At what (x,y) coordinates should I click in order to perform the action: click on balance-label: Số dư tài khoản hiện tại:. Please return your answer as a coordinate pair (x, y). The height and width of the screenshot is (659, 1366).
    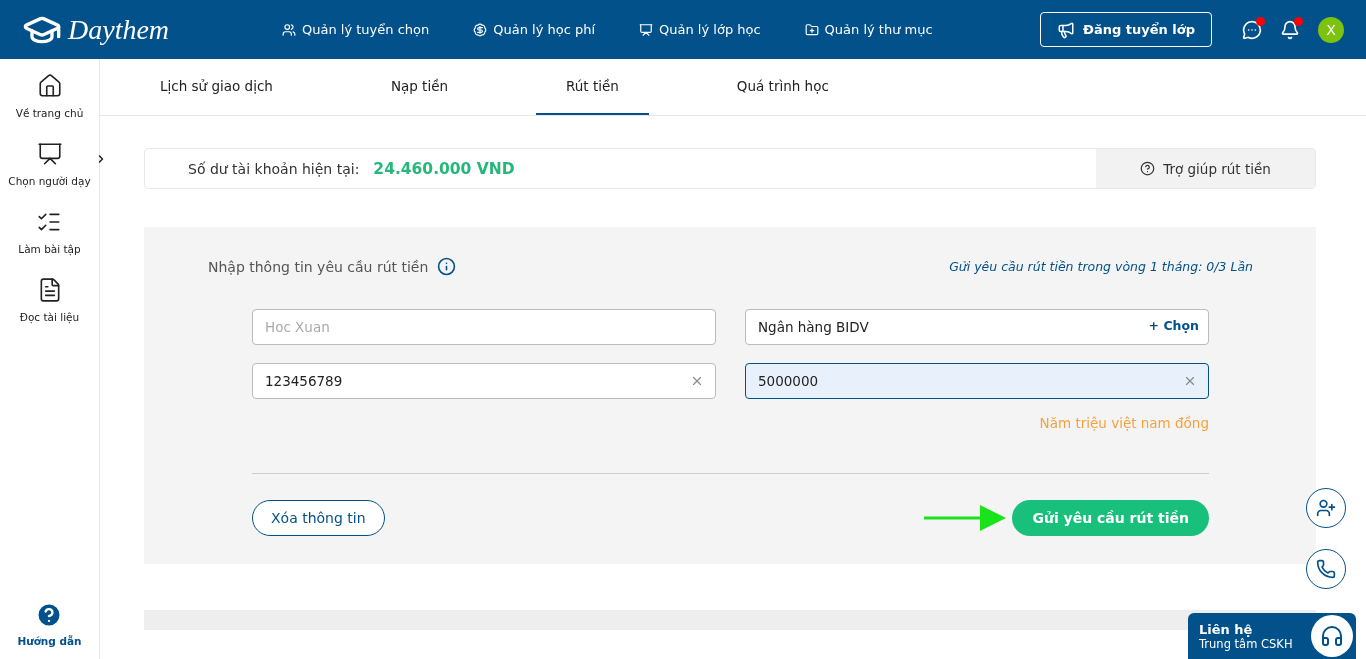
    Looking at the image, I should click on (274, 168).